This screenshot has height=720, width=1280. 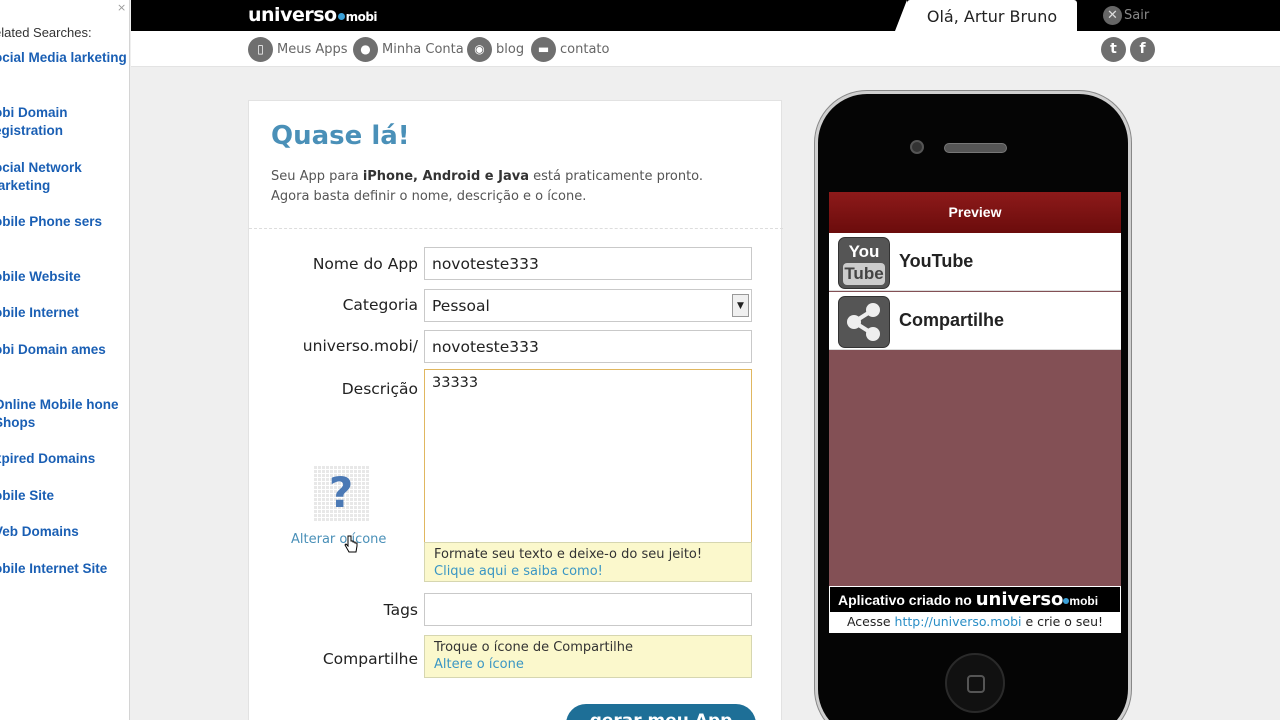 What do you see at coordinates (1084, 601) in the screenshot?
I see `footer-mobi: mobi` at bounding box center [1084, 601].